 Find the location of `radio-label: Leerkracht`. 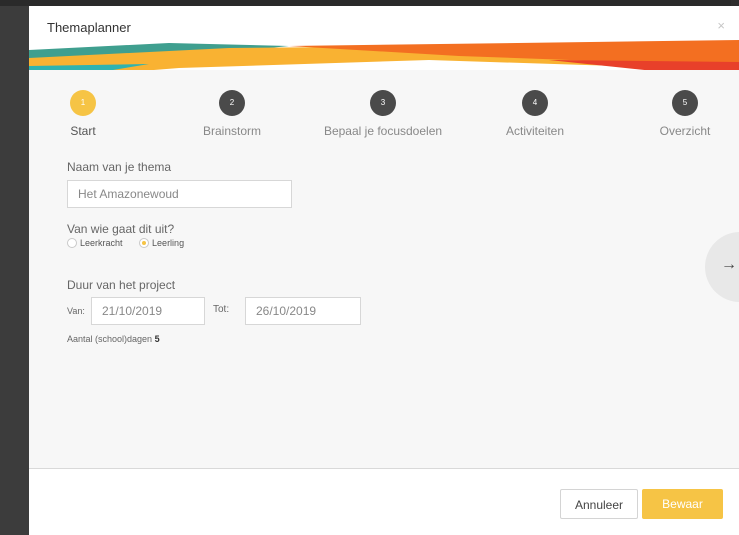

radio-label: Leerkracht is located at coordinates (101, 243).